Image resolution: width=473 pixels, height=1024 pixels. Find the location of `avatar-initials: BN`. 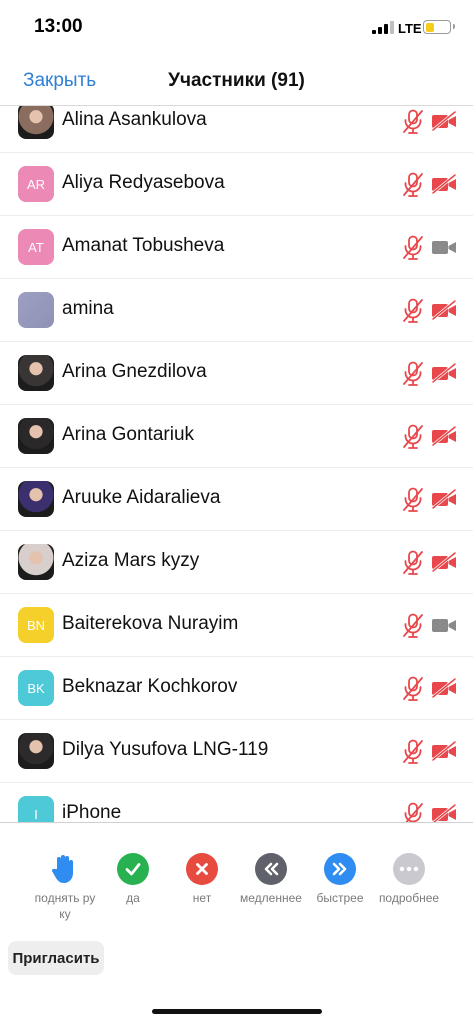

avatar-initials: BN is located at coordinates (36, 625).